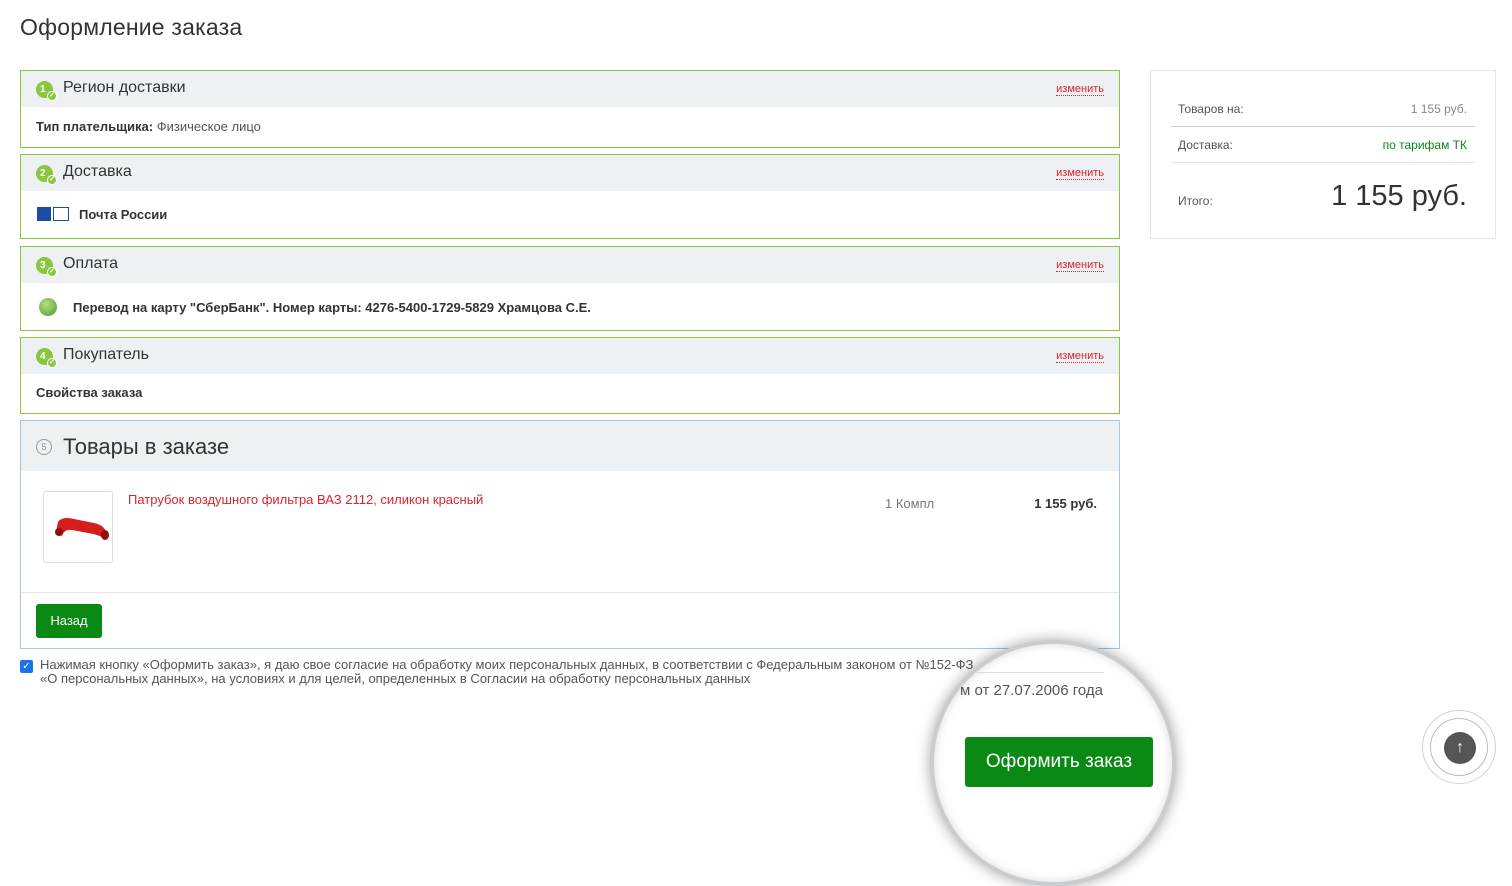 The height and width of the screenshot is (886, 1512). Describe the element at coordinates (123, 214) in the screenshot. I see `delivery-service-name: Почта России` at that location.